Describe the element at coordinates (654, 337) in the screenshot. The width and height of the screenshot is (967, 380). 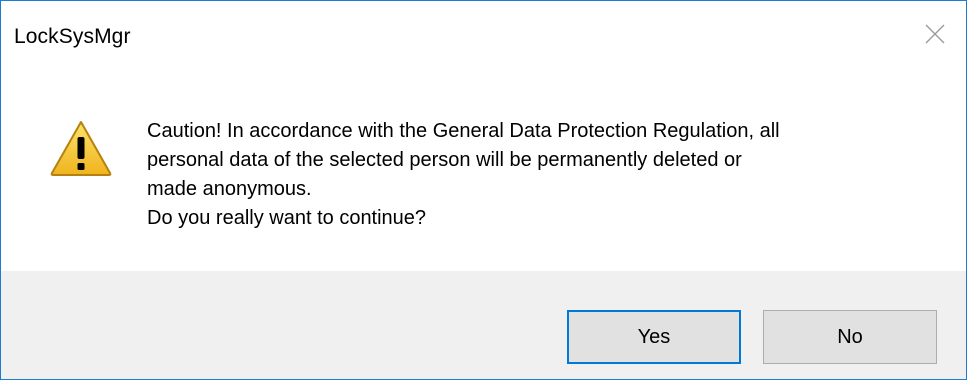
I see `yes-button: Yes` at that location.